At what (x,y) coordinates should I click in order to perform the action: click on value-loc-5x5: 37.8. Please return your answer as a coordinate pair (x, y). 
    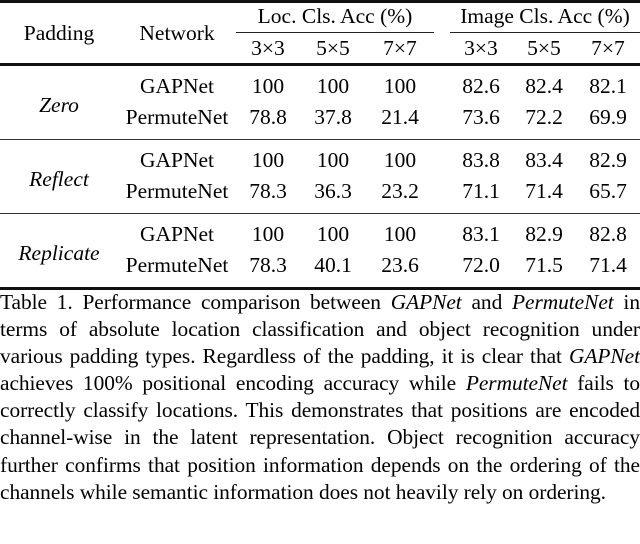
    Looking at the image, I should click on (333, 117).